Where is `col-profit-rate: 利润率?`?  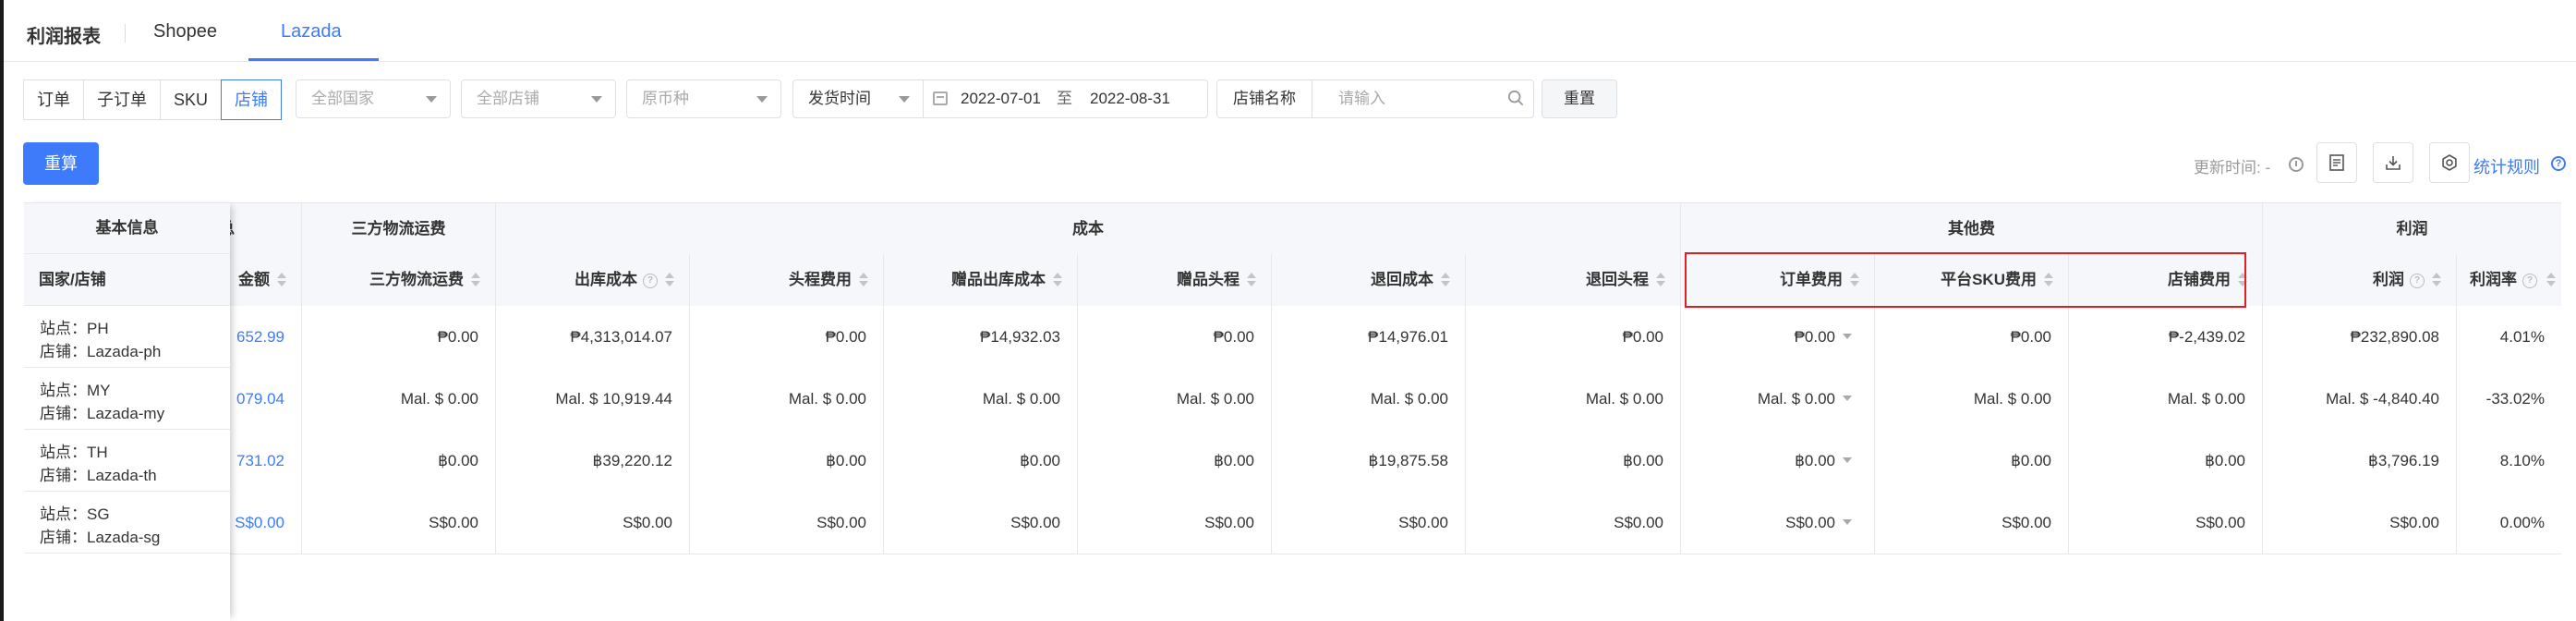 col-profit-rate: 利润率? is located at coordinates (2509, 280).